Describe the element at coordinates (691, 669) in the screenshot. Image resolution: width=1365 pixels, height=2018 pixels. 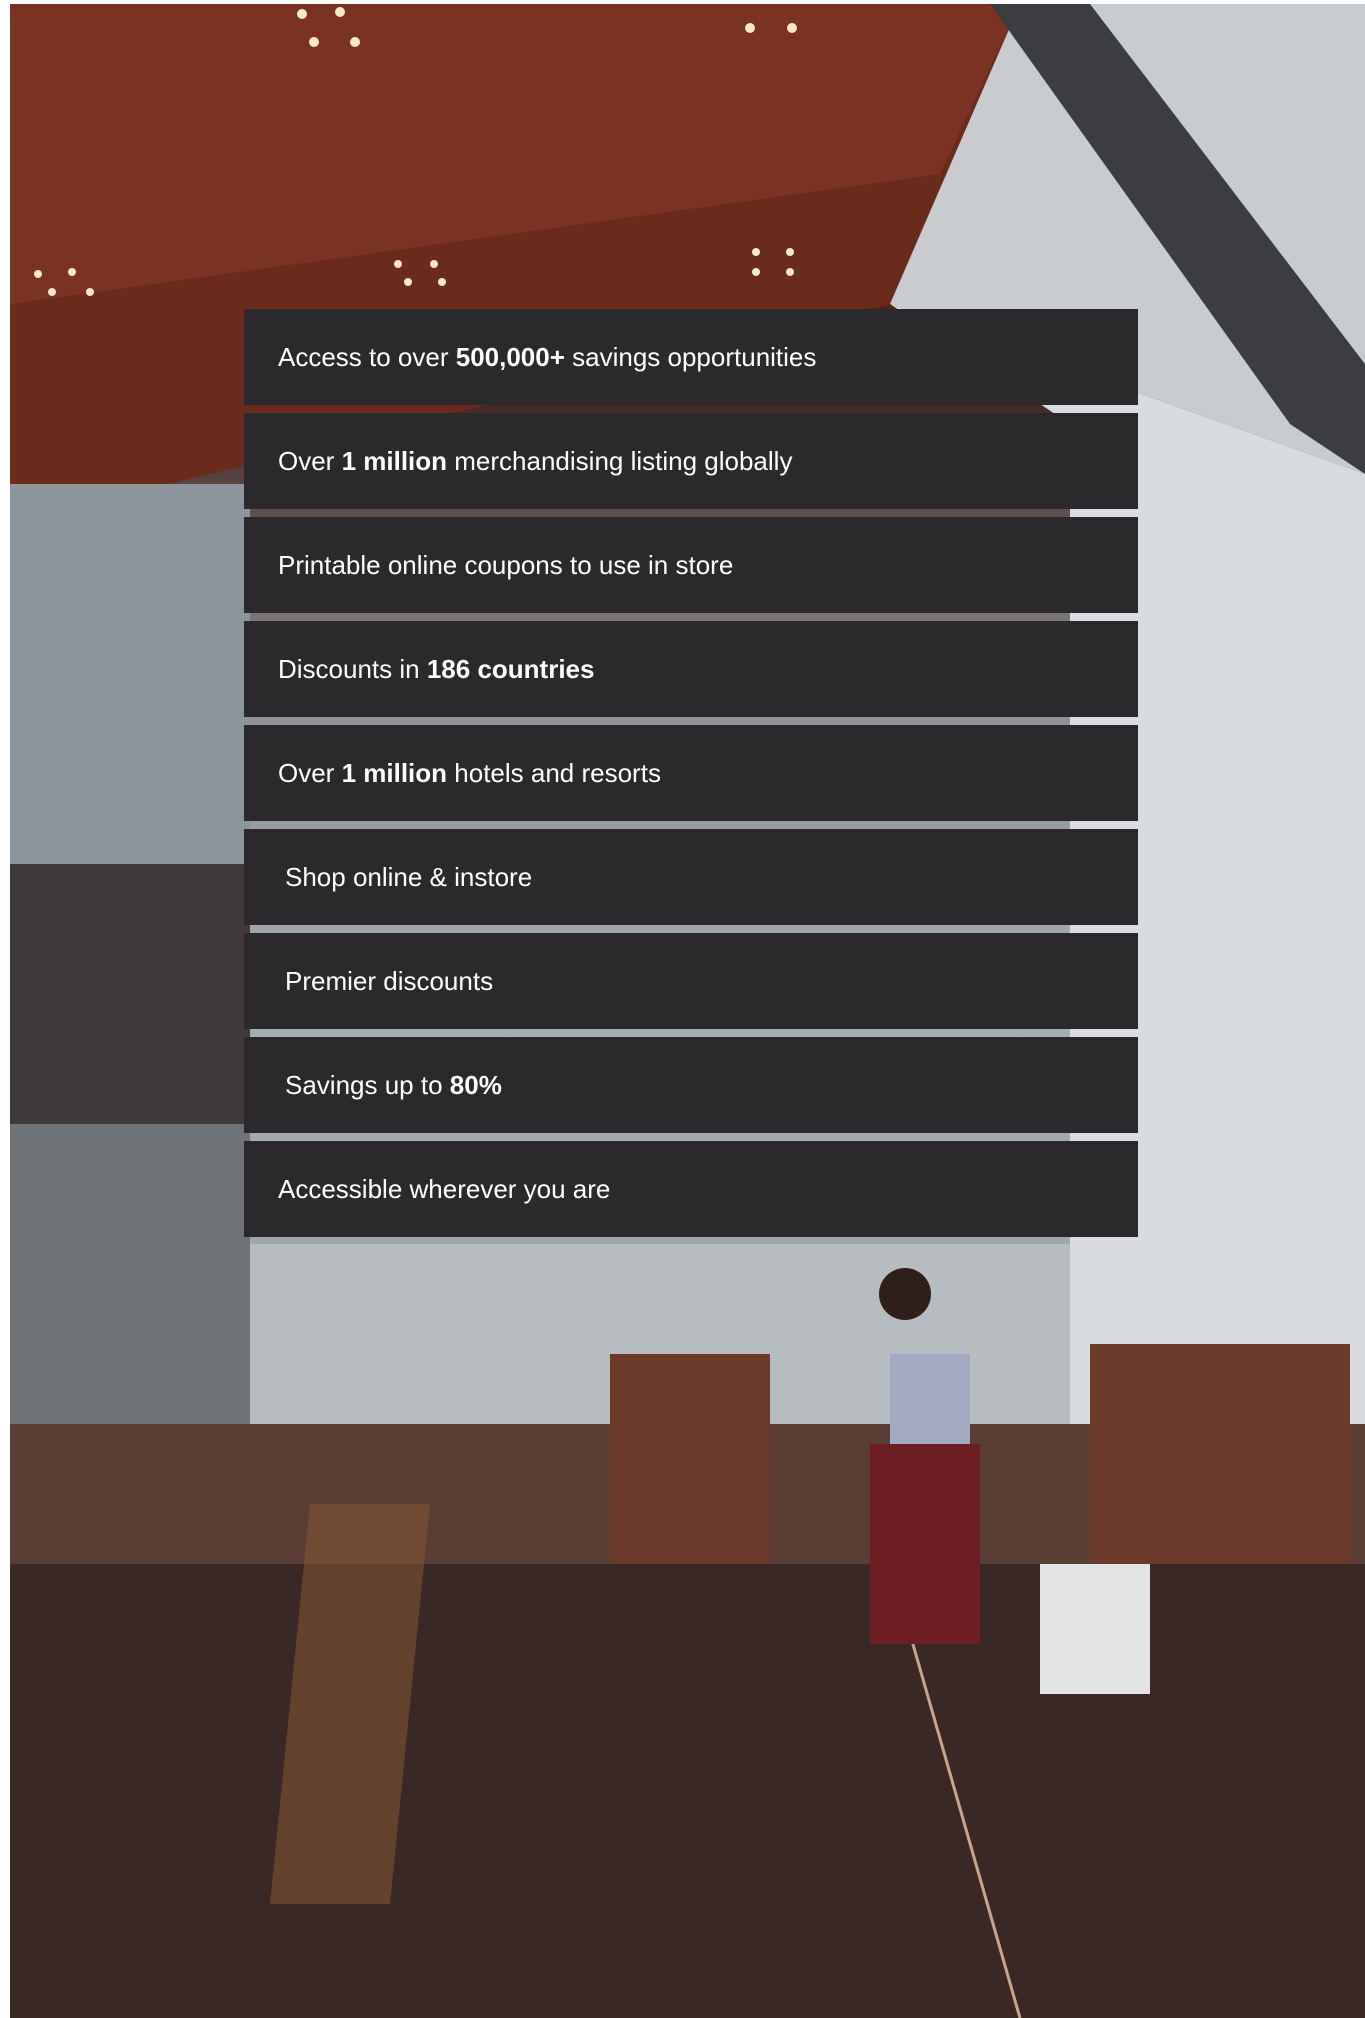
I see `benefit-countries: Discounts in 186 countries` at that location.